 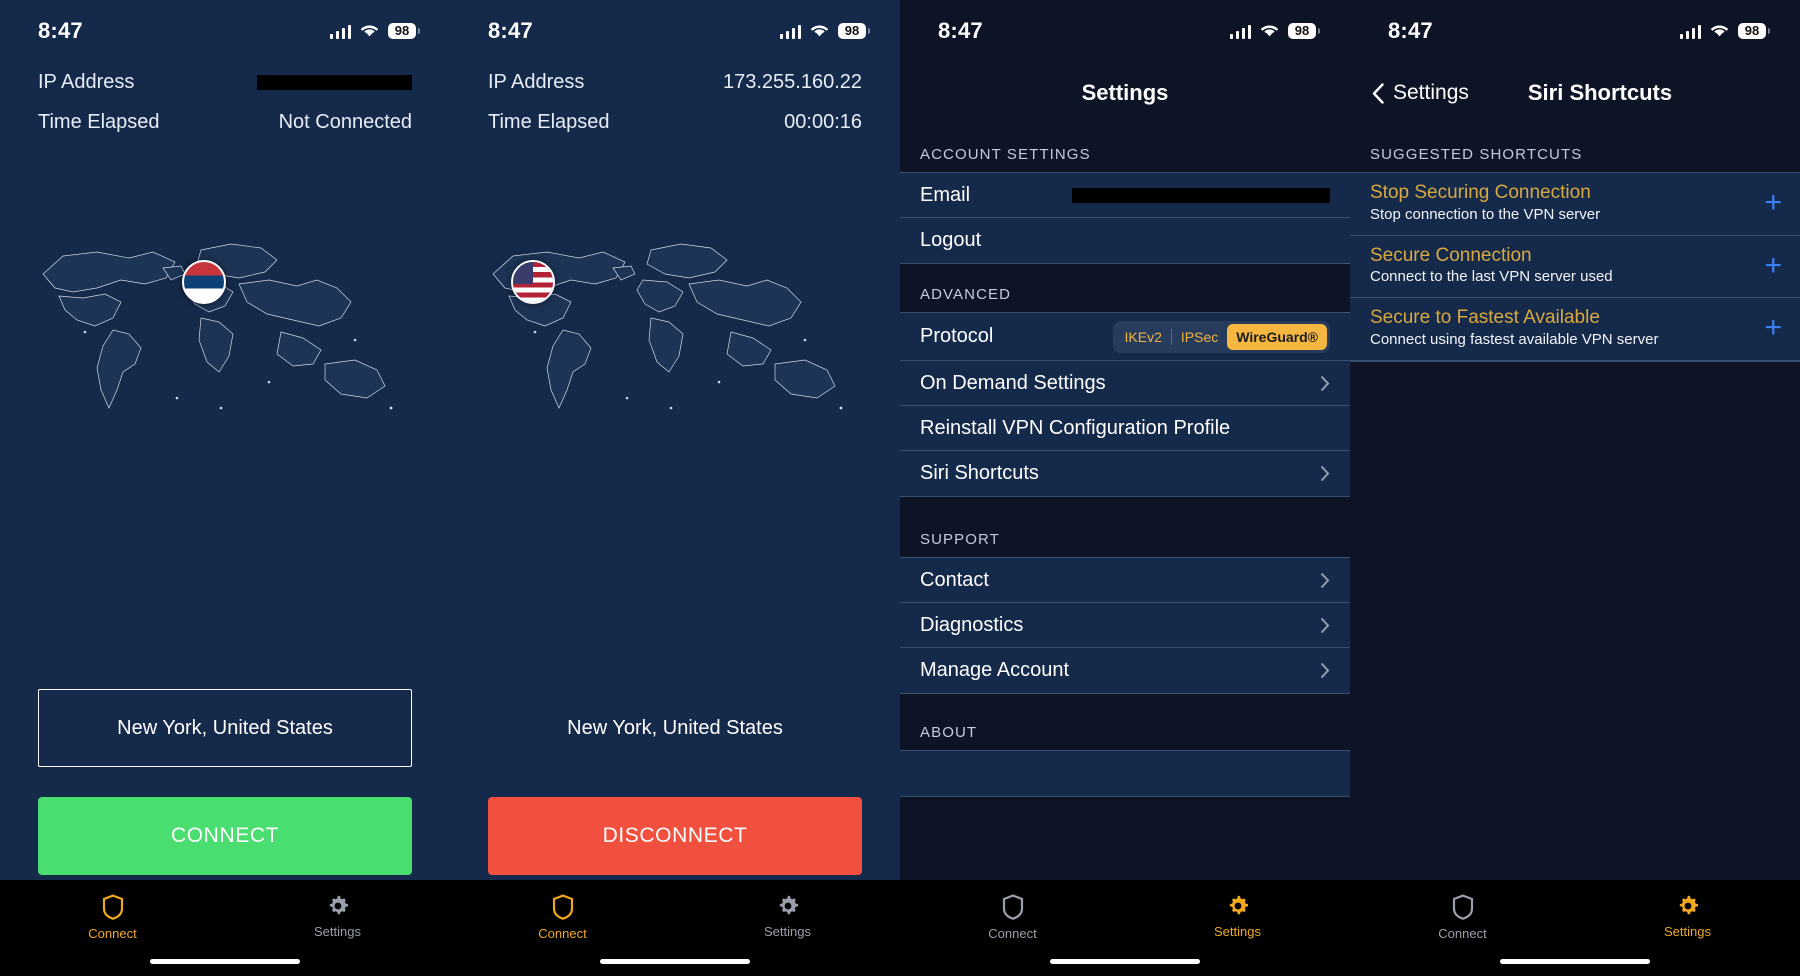 What do you see at coordinates (1013, 382) in the screenshot?
I see `row-on-demand-label: On Demand Settings` at bounding box center [1013, 382].